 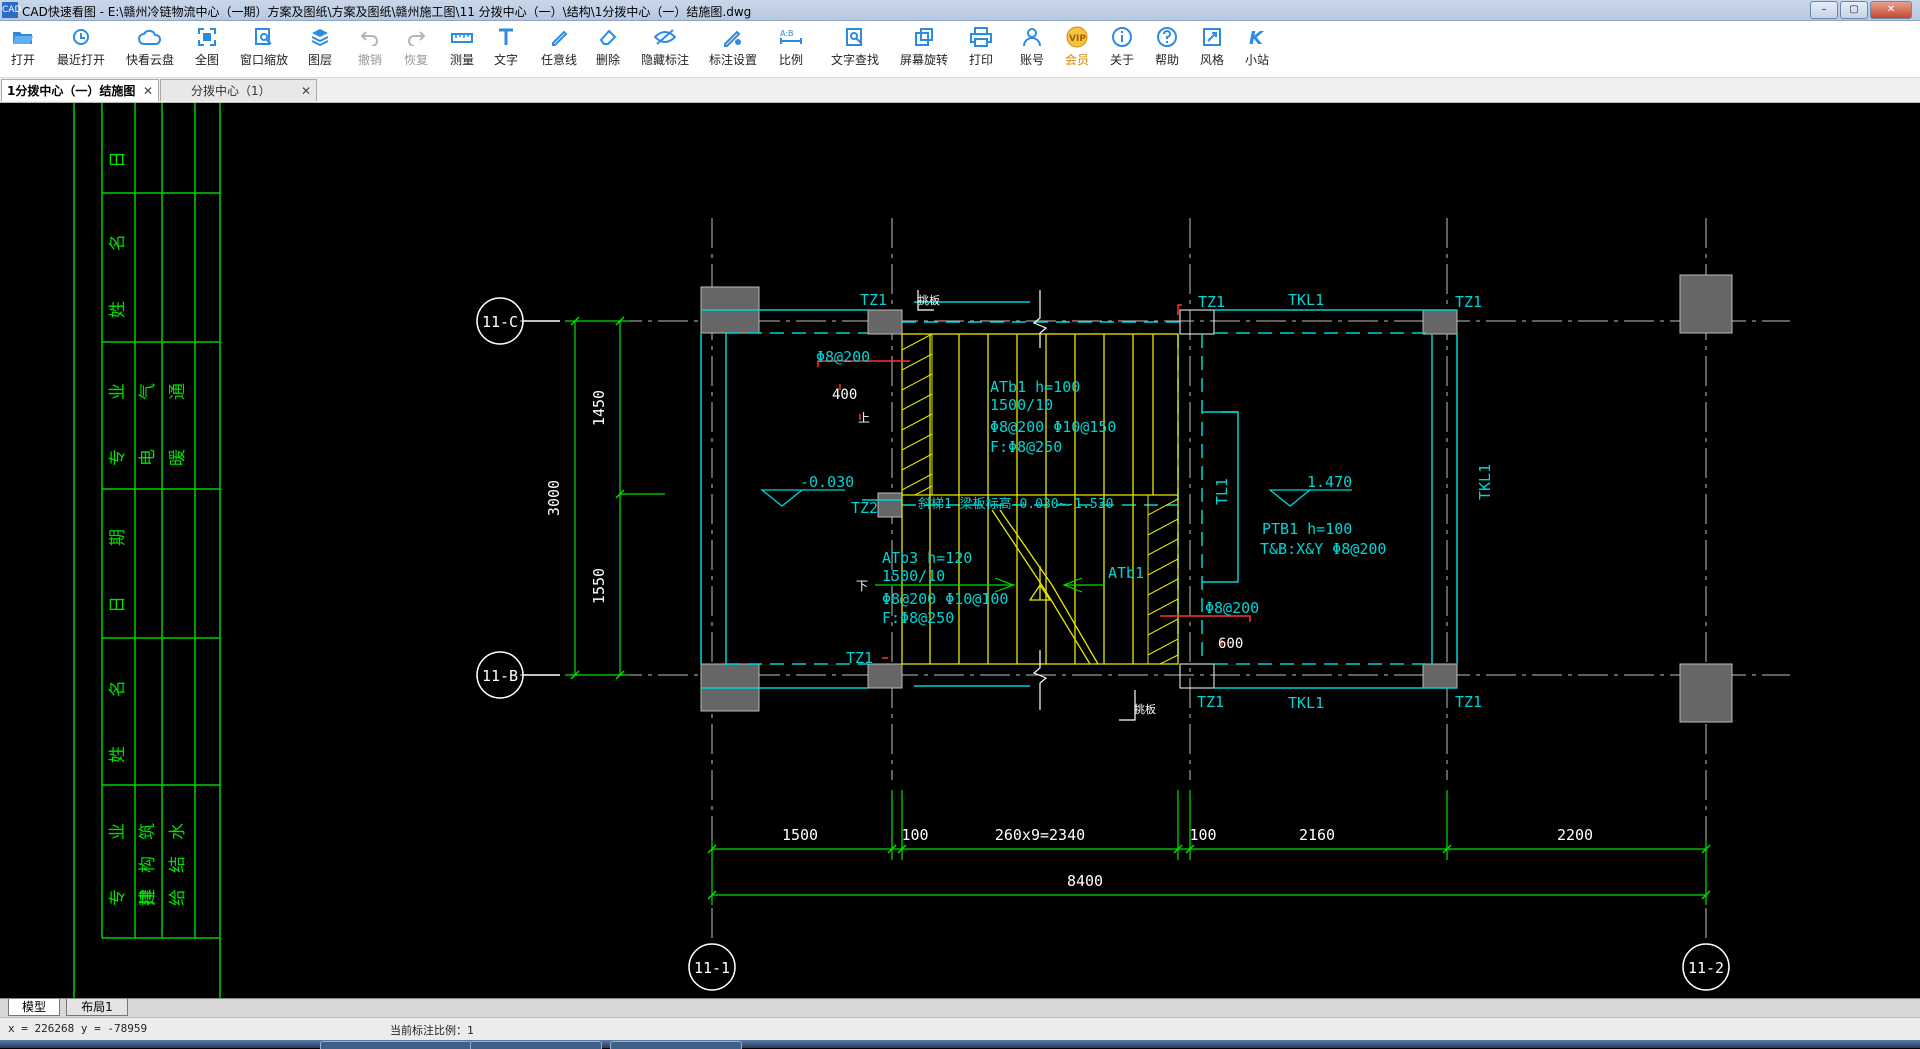 I want to click on label-tkl1: TKL1, so click(x=1306, y=300).